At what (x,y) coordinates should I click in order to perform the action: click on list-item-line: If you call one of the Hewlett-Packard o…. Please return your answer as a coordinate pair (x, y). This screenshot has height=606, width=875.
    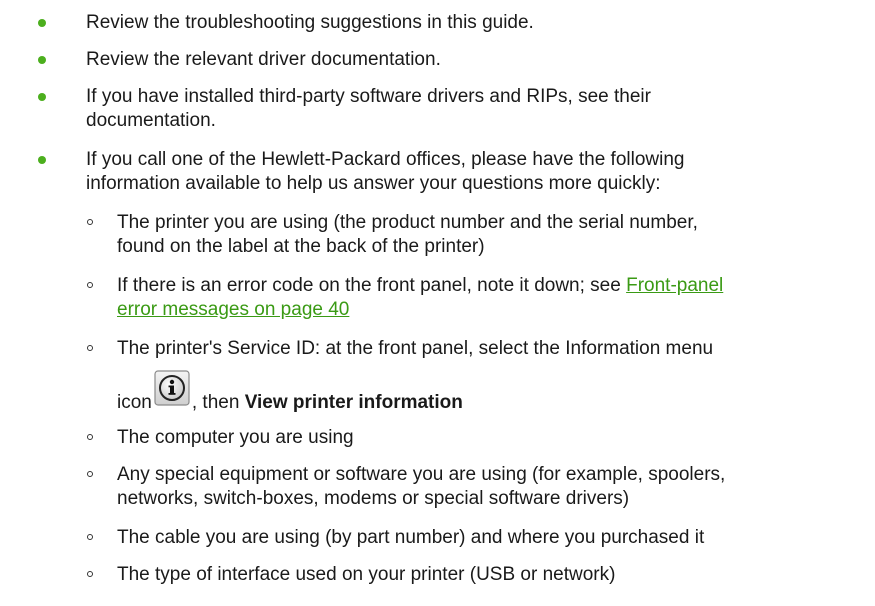
    Looking at the image, I should click on (385, 159).